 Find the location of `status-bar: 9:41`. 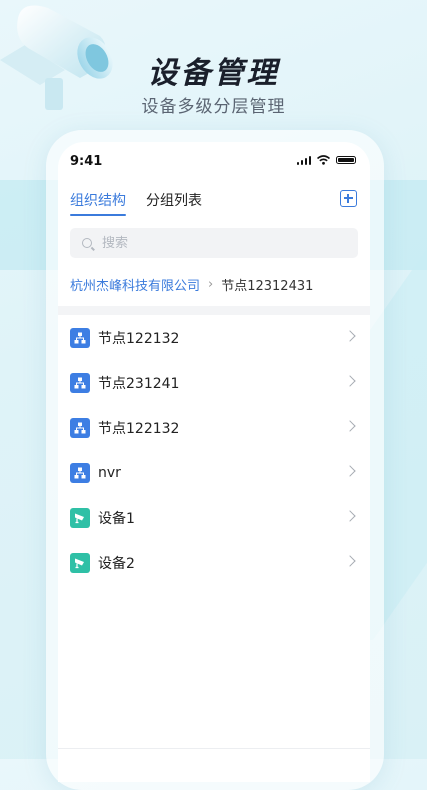

status-bar: 9:41 is located at coordinates (214, 161).